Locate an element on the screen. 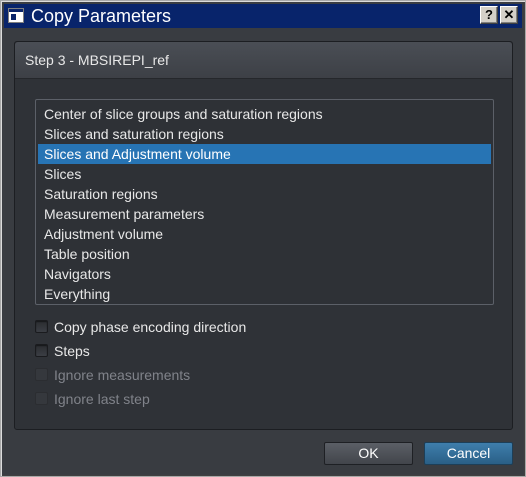 Image resolution: width=526 pixels, height=477 pixels. copy-phase-encoding-checkbox is located at coordinates (41, 326).